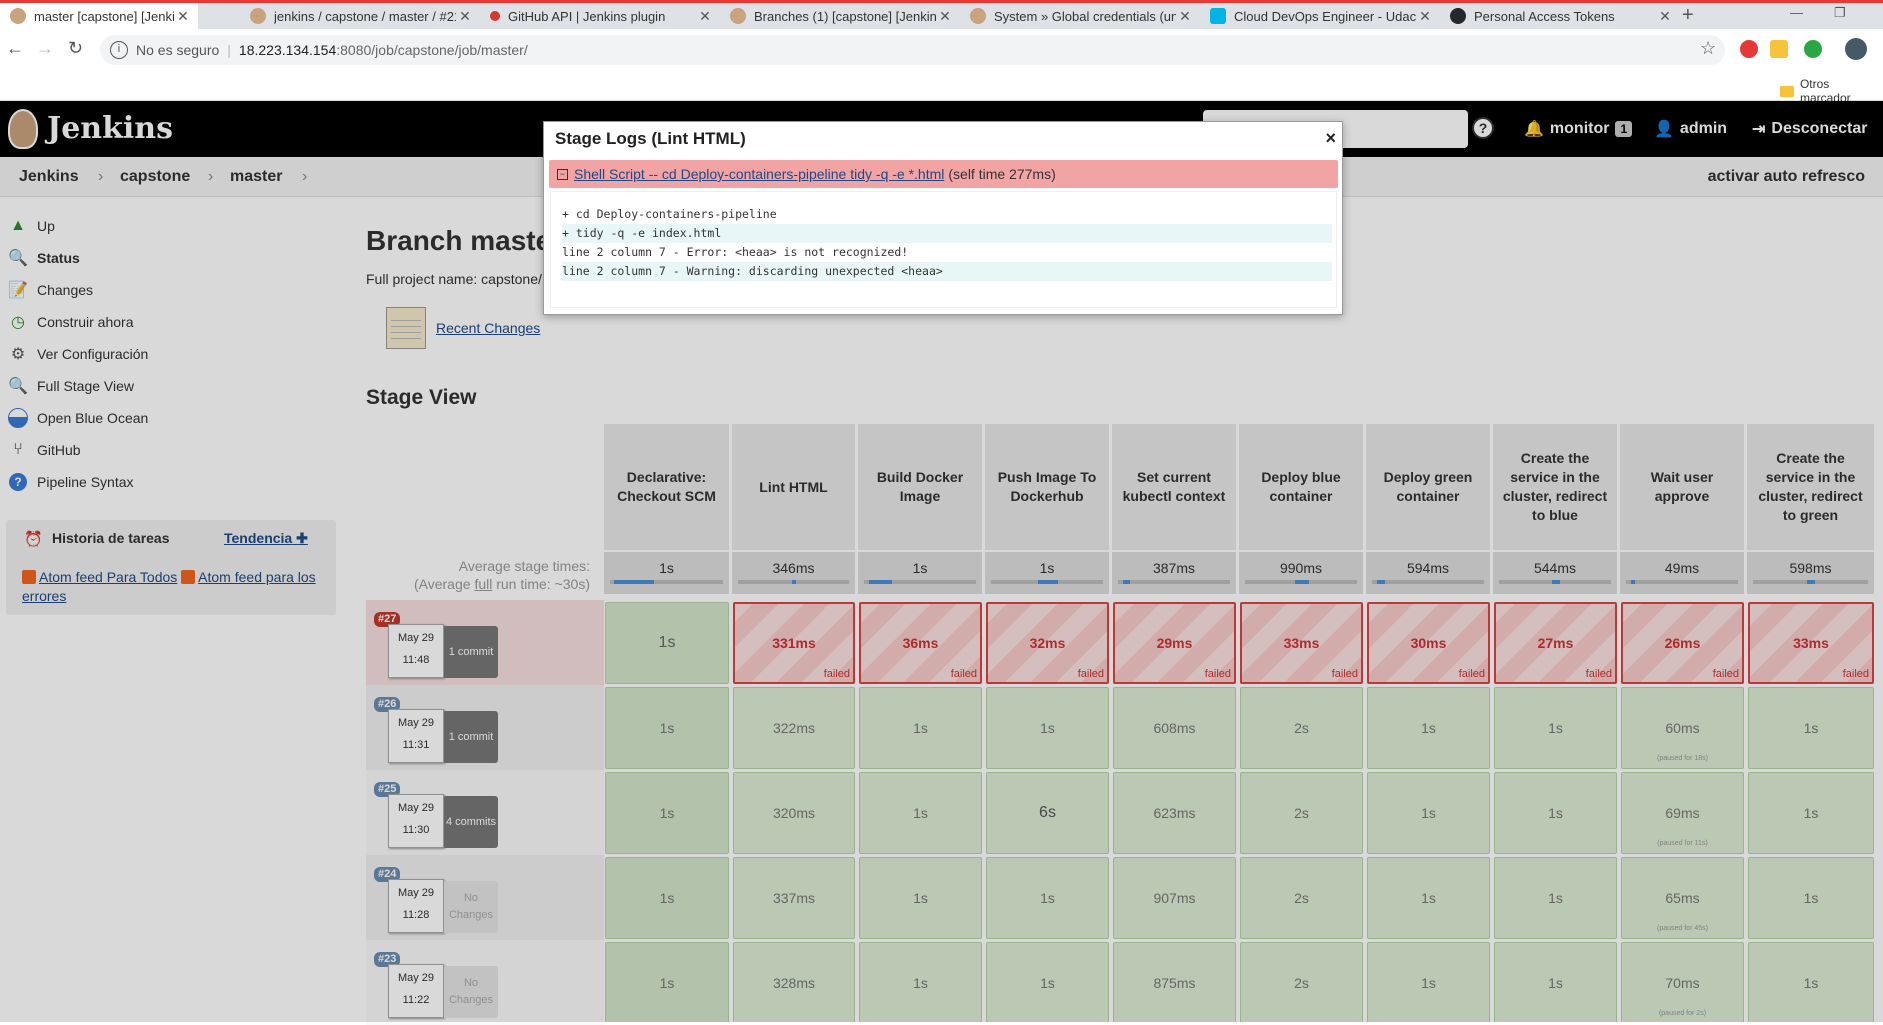  What do you see at coordinates (600, 16) in the screenshot?
I see `tab-github-api: GitHub API | Jenkins plugin ✕` at bounding box center [600, 16].